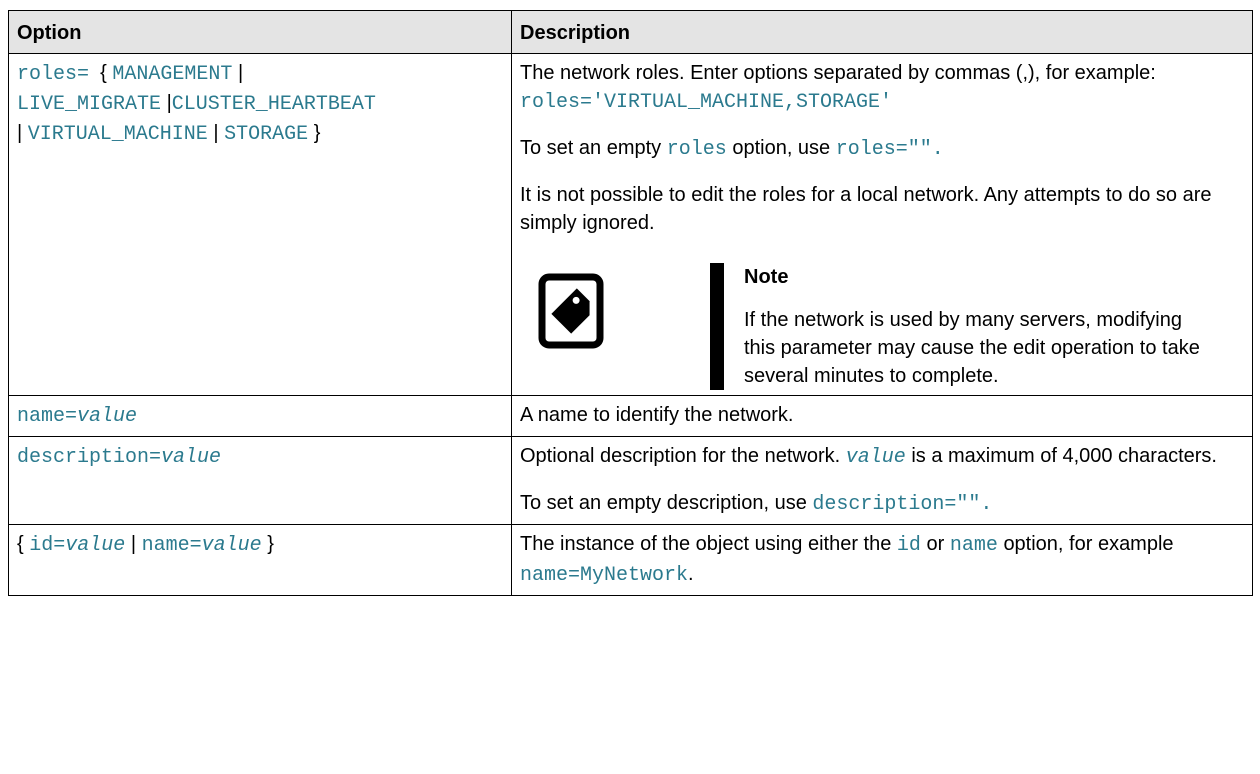  Describe the element at coordinates (882, 32) in the screenshot. I see `description-column-header: Description` at that location.